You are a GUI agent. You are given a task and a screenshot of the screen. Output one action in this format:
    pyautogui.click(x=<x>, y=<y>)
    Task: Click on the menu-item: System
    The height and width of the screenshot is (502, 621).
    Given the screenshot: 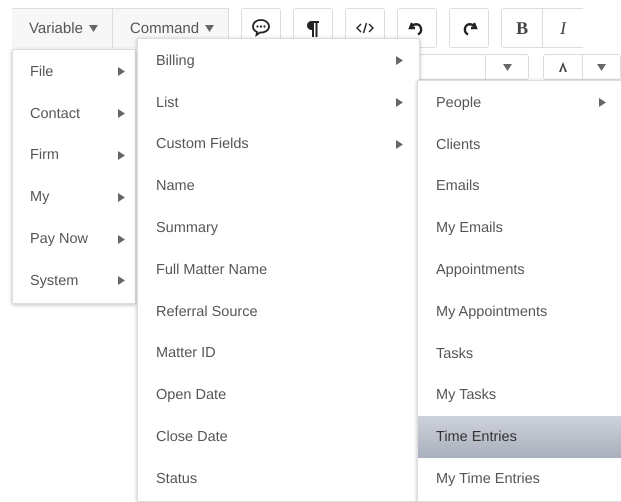 What is the action you would take?
    pyautogui.click(x=74, y=281)
    